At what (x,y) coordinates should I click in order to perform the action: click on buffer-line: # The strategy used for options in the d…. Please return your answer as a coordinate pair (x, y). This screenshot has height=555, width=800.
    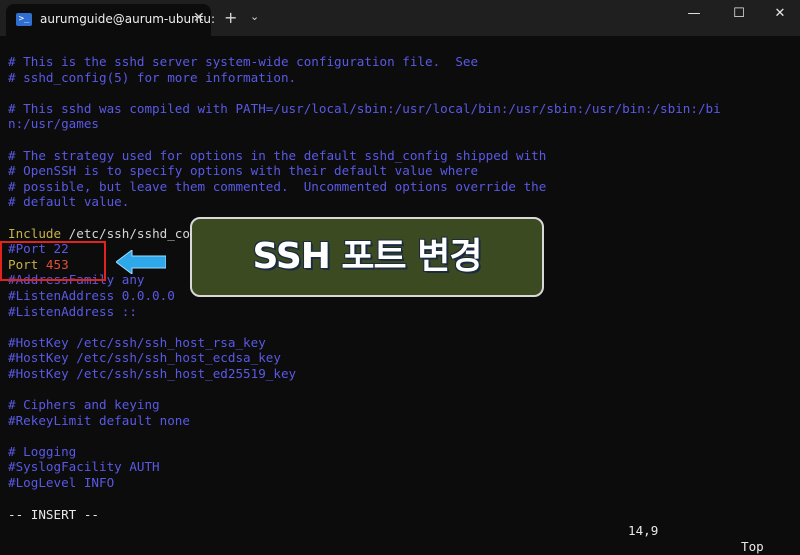
    Looking at the image, I should click on (403, 156).